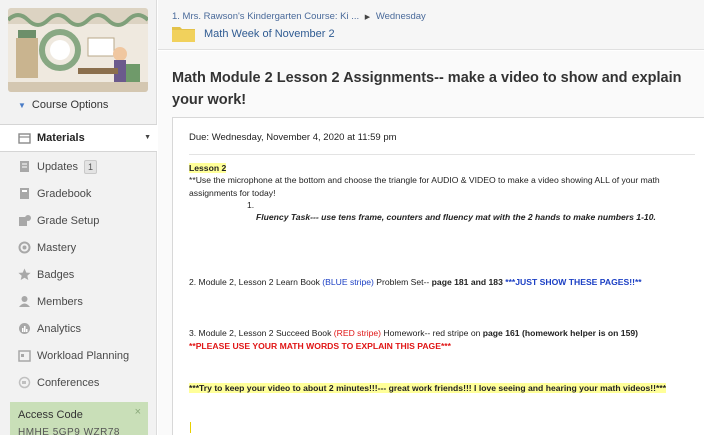 This screenshot has width=704, height=435. I want to click on breadcrumb-current-link: Wednesday, so click(401, 16).